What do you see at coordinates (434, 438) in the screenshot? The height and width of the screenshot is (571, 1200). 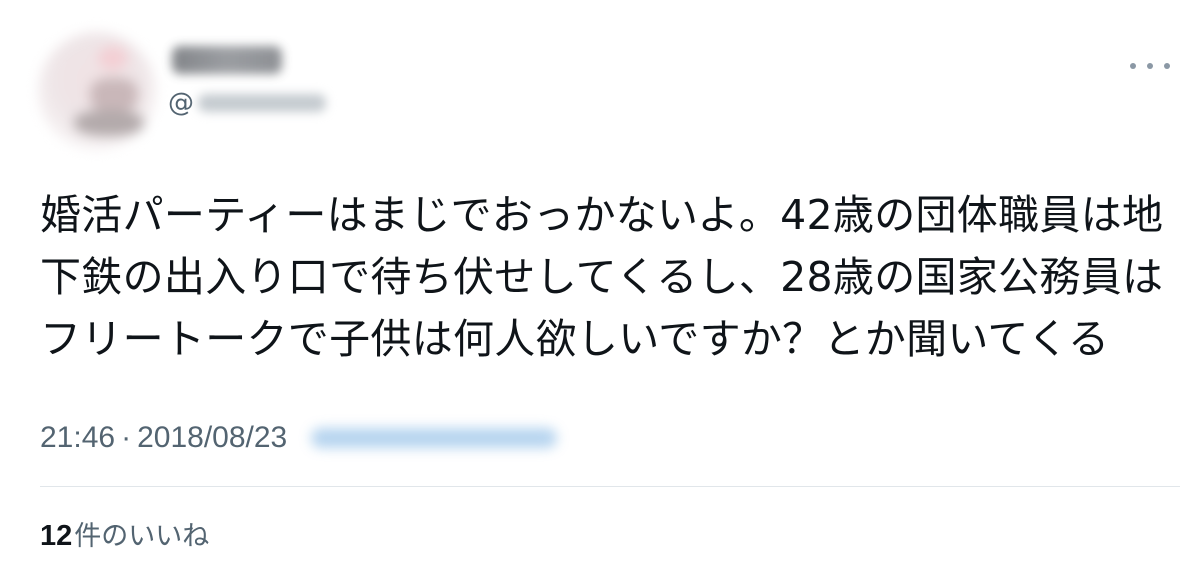 I see `tweet-source-blurred` at bounding box center [434, 438].